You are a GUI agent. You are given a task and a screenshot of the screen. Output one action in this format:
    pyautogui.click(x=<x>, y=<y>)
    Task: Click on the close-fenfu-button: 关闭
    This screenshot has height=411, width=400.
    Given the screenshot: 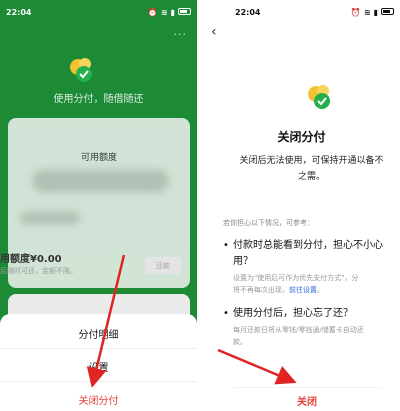 What is the action you would take?
    pyautogui.click(x=307, y=399)
    